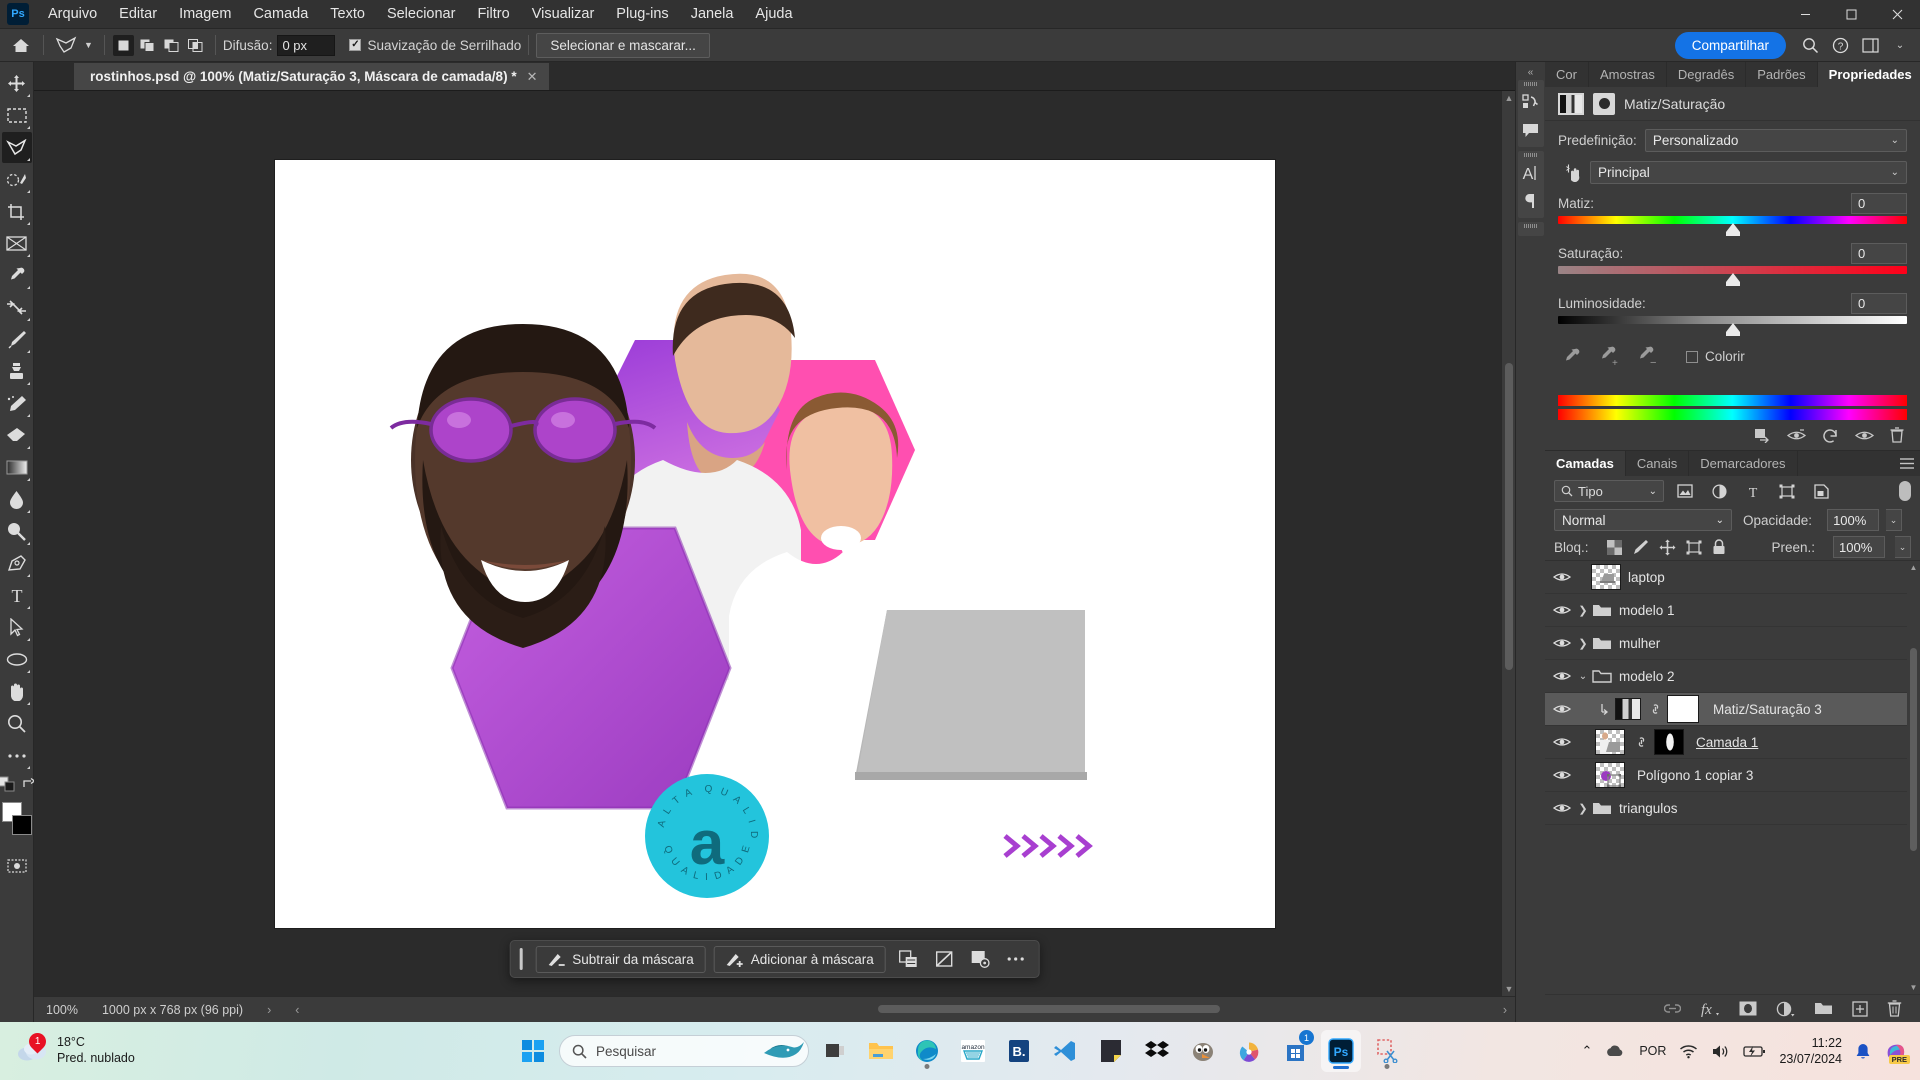  Describe the element at coordinates (17, 115) in the screenshot. I see `marquee-tool` at that location.